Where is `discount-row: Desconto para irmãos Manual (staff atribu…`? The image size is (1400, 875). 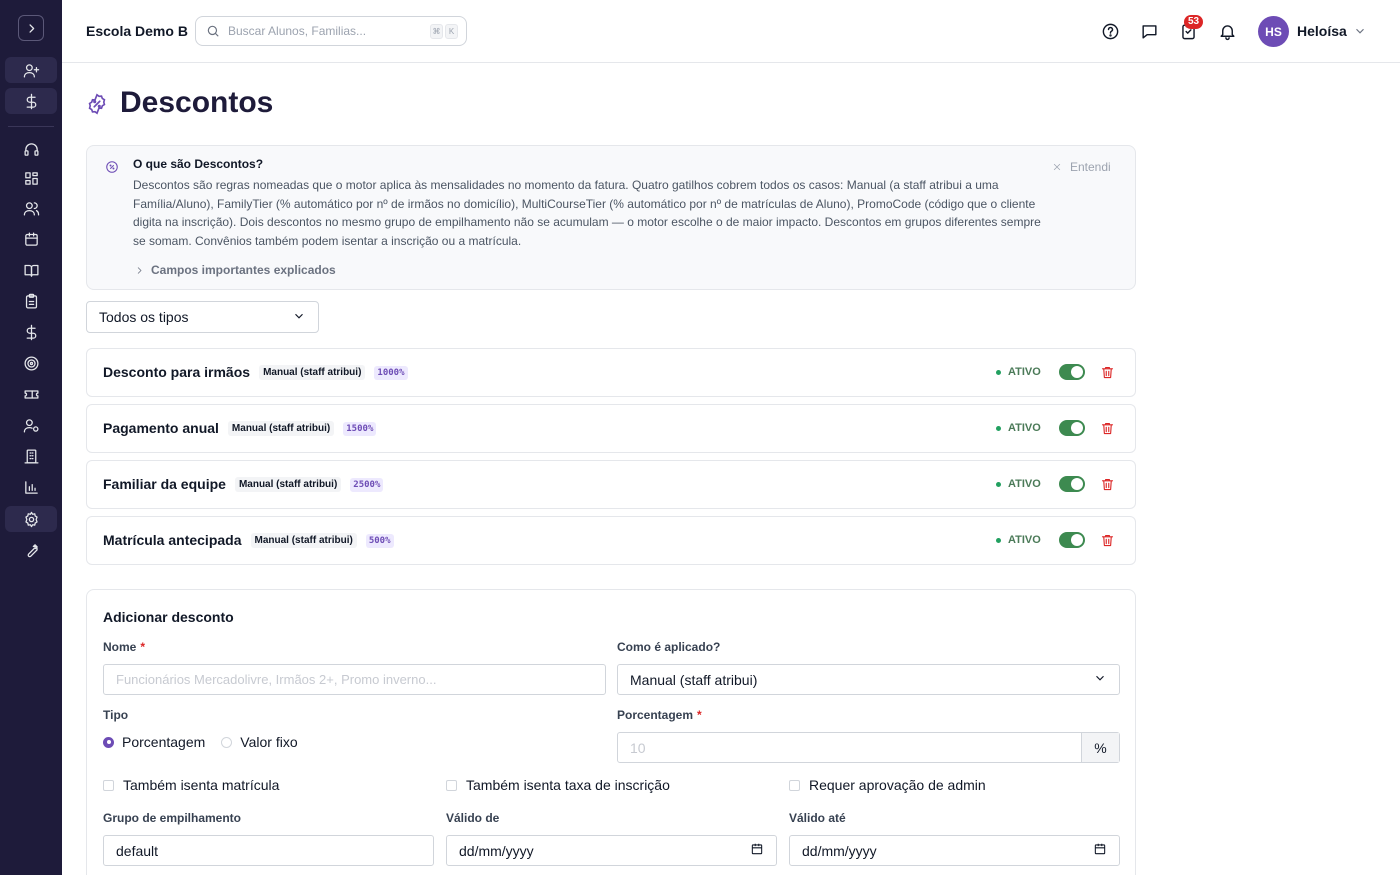
discount-row: Desconto para irmãos Manual (staff atribu… is located at coordinates (611, 372).